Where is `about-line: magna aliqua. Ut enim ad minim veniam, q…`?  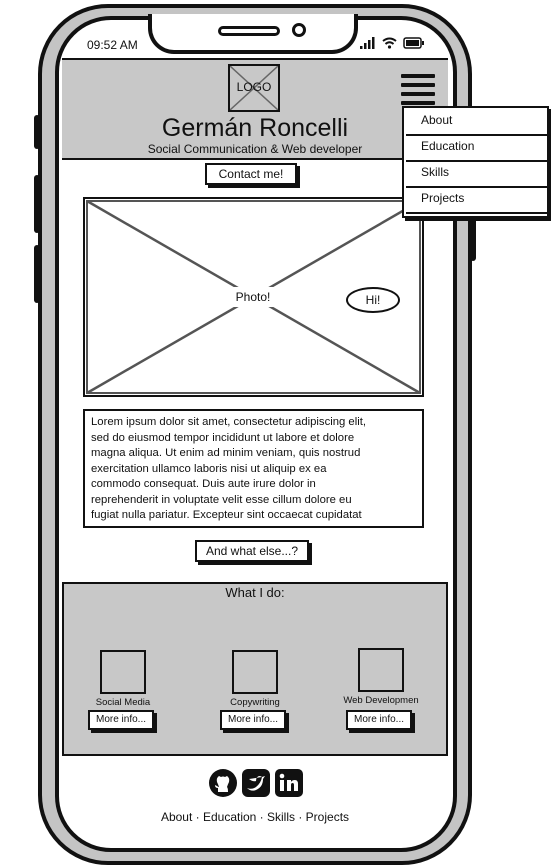 about-line: magna aliqua. Ut enim ad minim veniam, q… is located at coordinates (226, 453).